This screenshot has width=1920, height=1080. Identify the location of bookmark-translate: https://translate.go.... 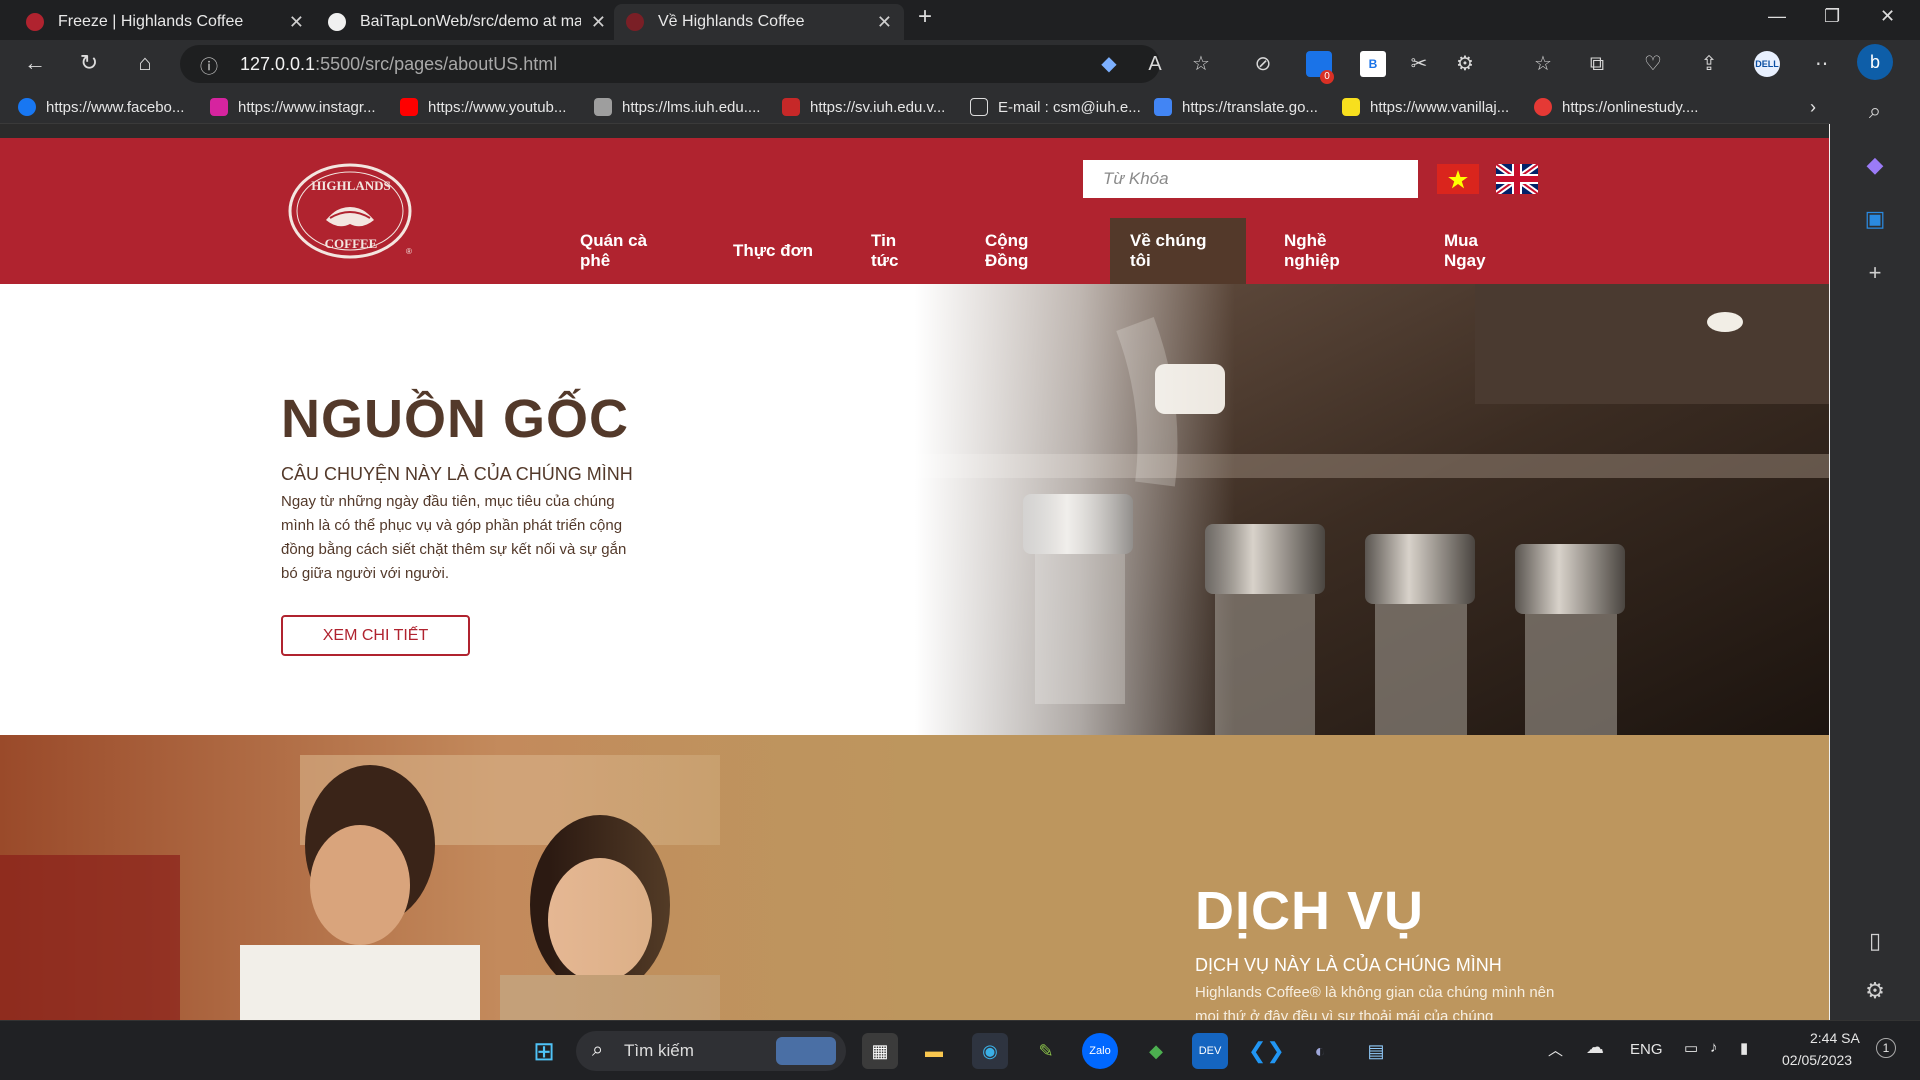
(1236, 107).